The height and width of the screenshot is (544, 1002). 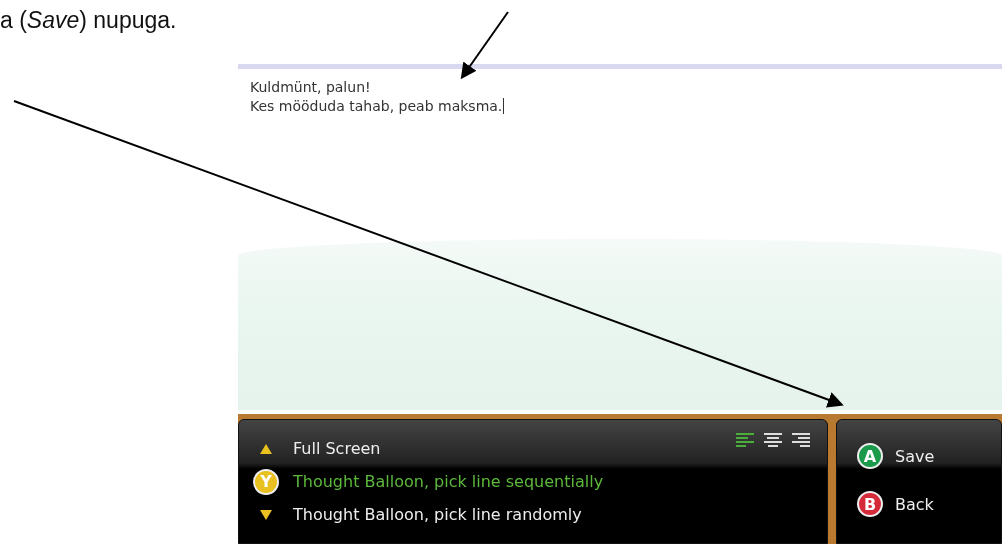 What do you see at coordinates (266, 514) in the screenshot?
I see `down-triangle-icon` at bounding box center [266, 514].